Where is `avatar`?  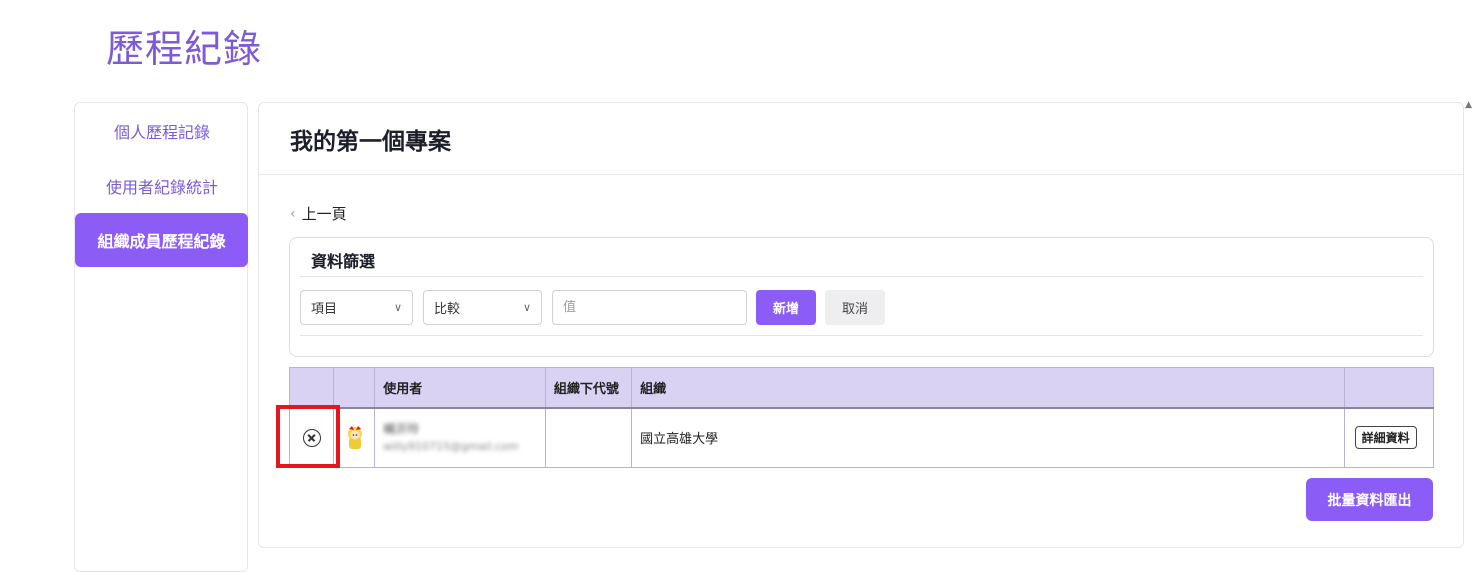
avatar is located at coordinates (355, 437).